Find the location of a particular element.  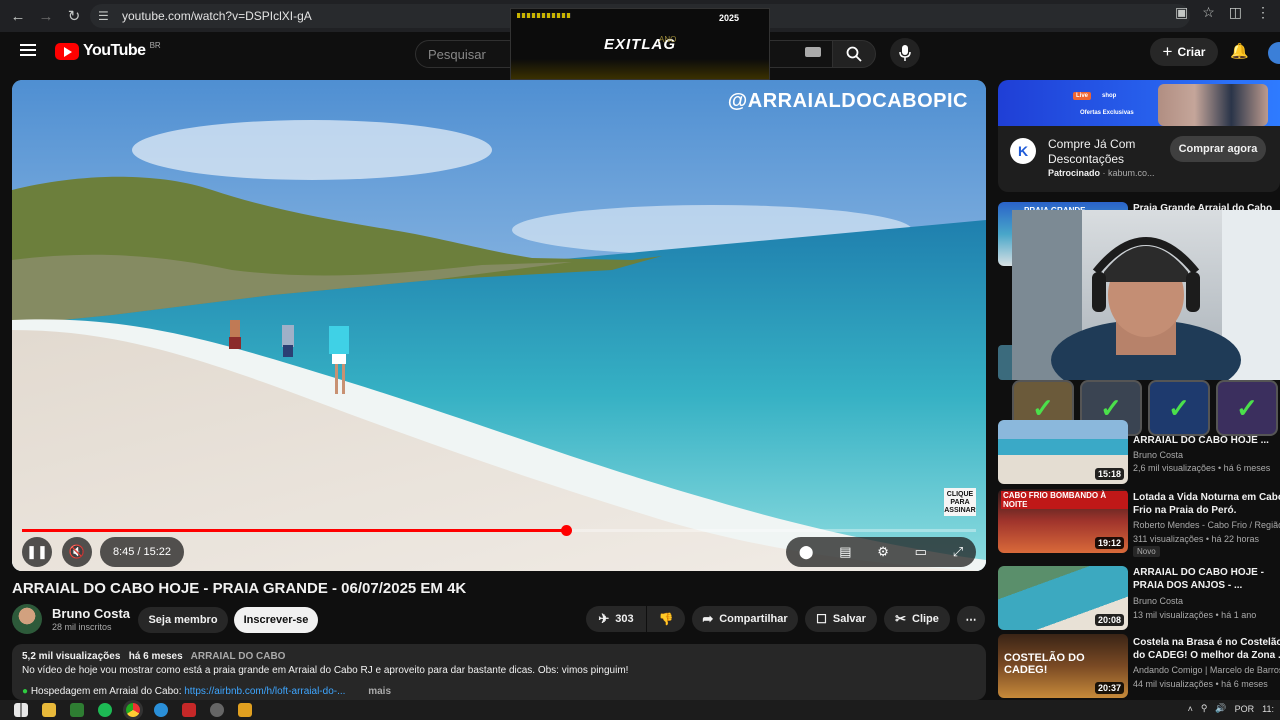

subscribe-watermark: CLIQUE PARA ASSINAR is located at coordinates (960, 502).